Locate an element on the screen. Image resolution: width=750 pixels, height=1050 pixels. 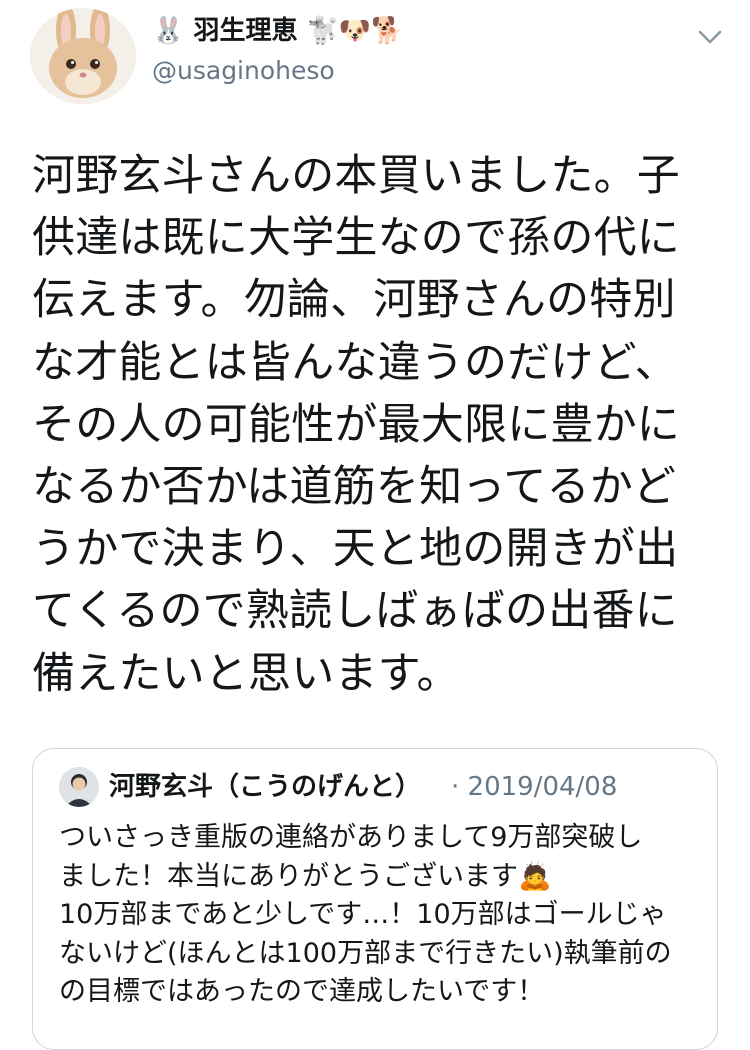
rabbit-avatar-icon is located at coordinates (83, 56).